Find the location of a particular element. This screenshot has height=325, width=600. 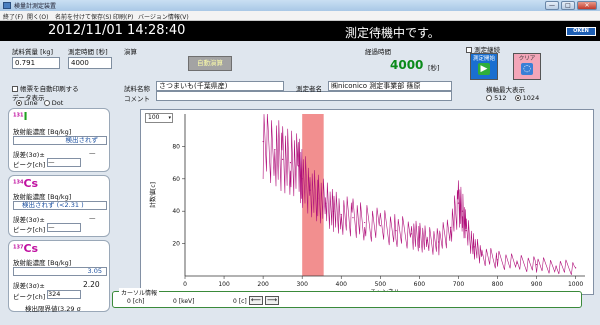

cursor-count: 0 [c] is located at coordinates (240, 301).